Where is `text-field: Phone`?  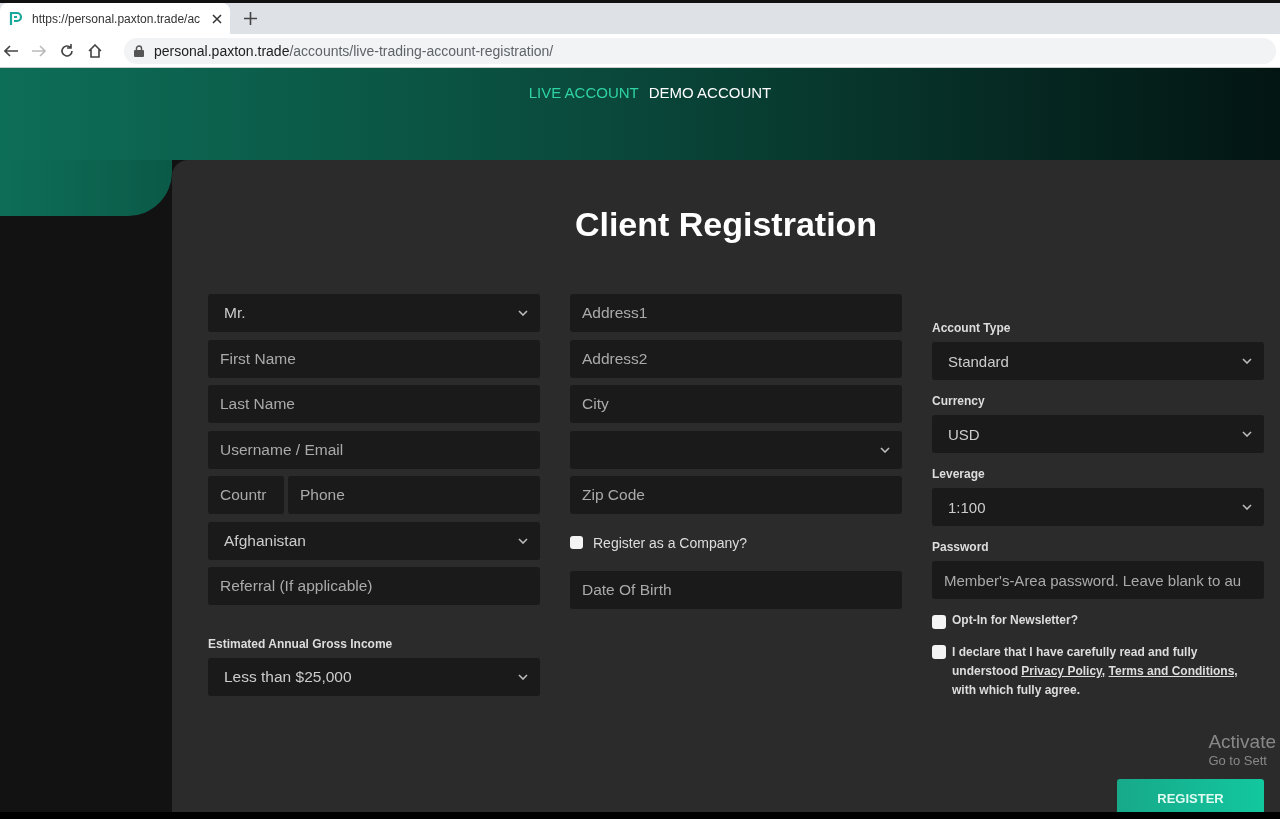
text-field: Phone is located at coordinates (414, 495).